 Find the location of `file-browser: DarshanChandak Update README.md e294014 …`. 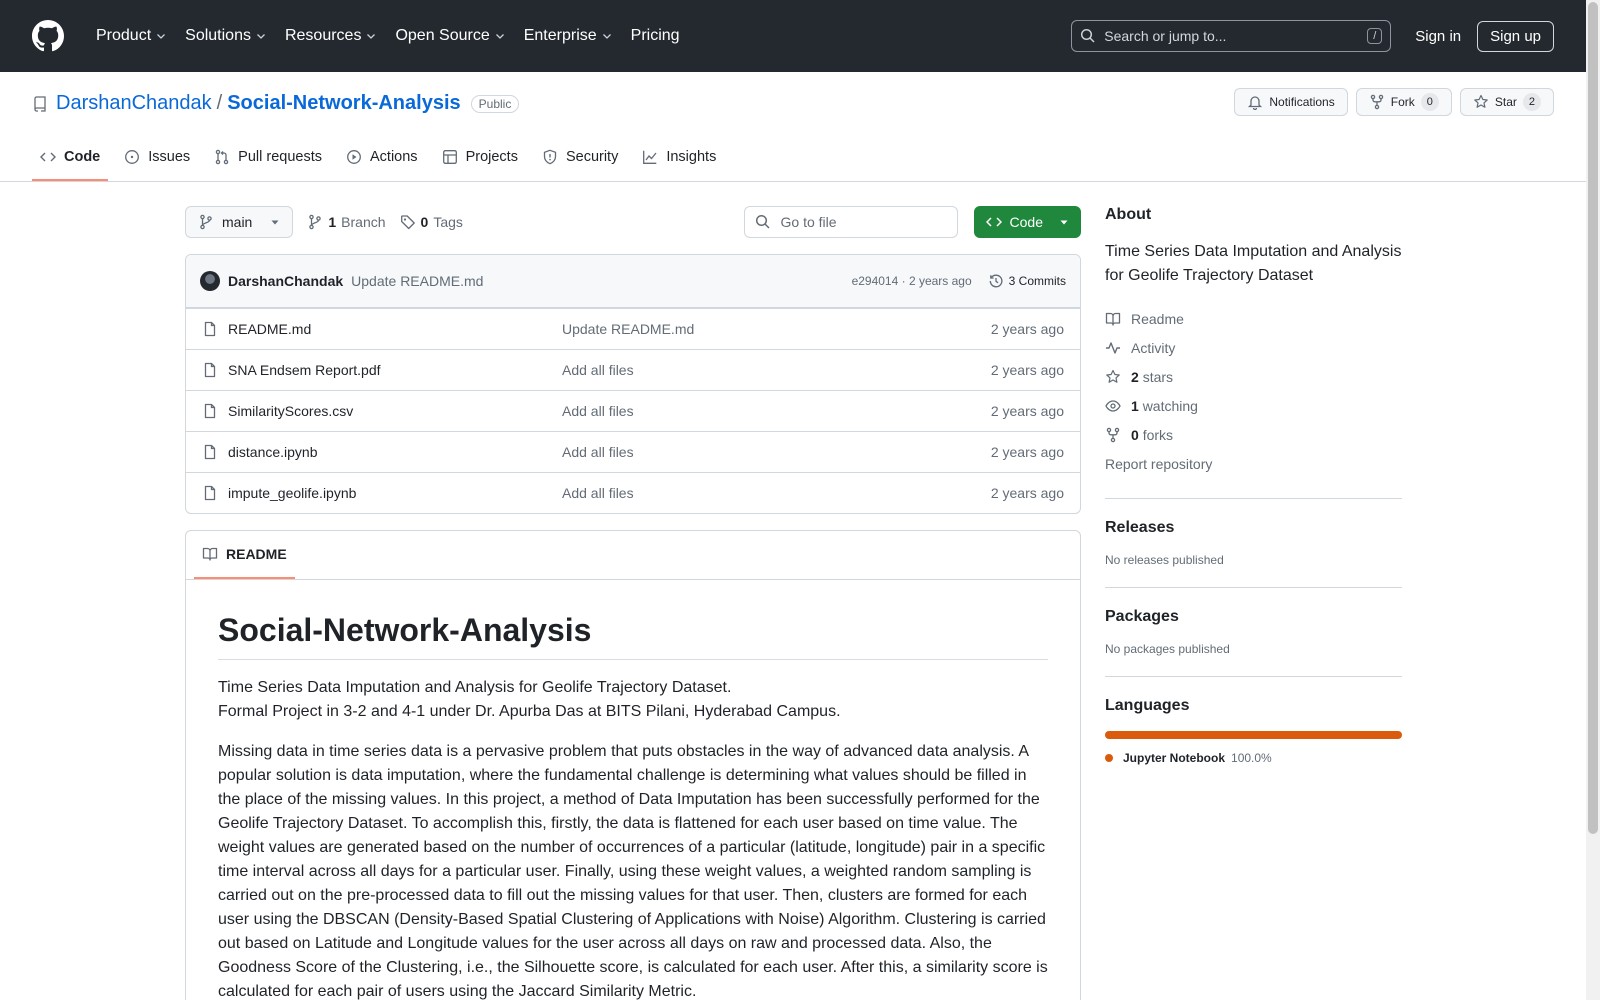

file-browser: DarshanChandak Update README.md e294014 … is located at coordinates (633, 384).